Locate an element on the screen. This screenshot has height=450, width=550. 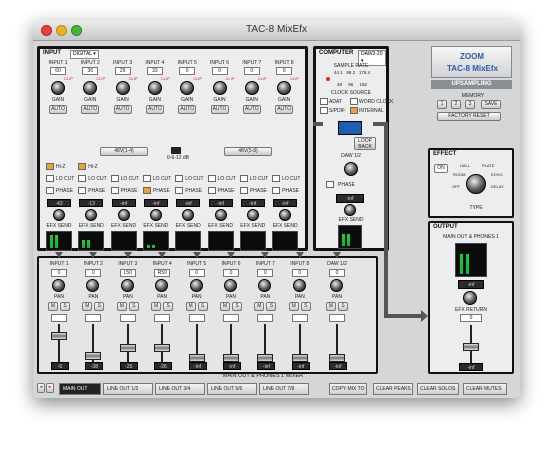
clear-solos-button: CLEAR SOLOS is located at coordinates (438, 389).